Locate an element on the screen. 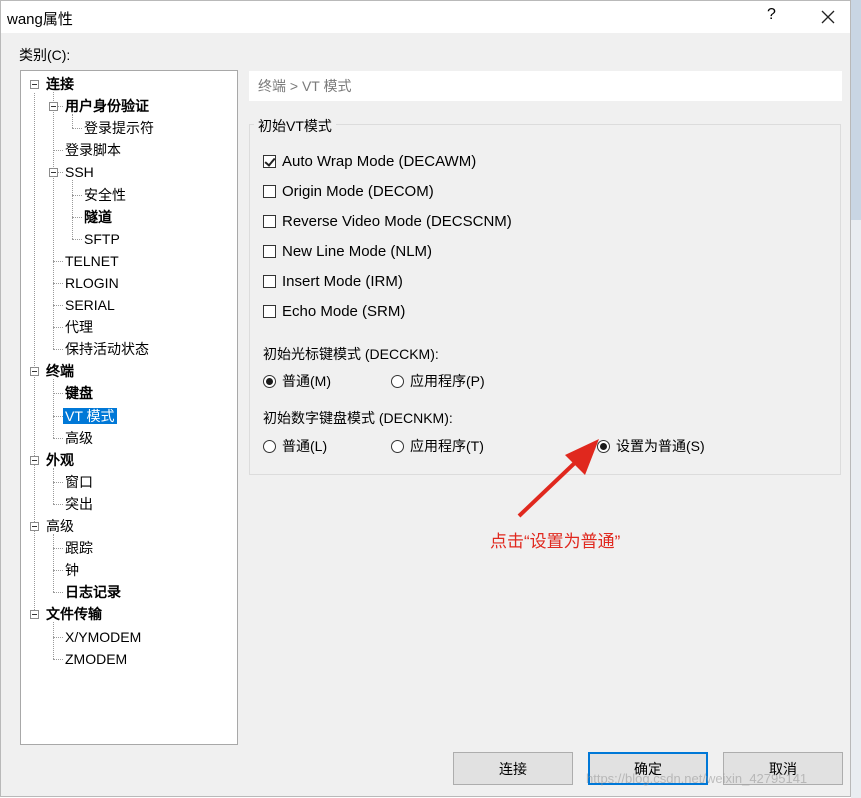 This screenshot has width=861, height=798. checkbox-label: Insert Mode (IRM) is located at coordinates (342, 281).